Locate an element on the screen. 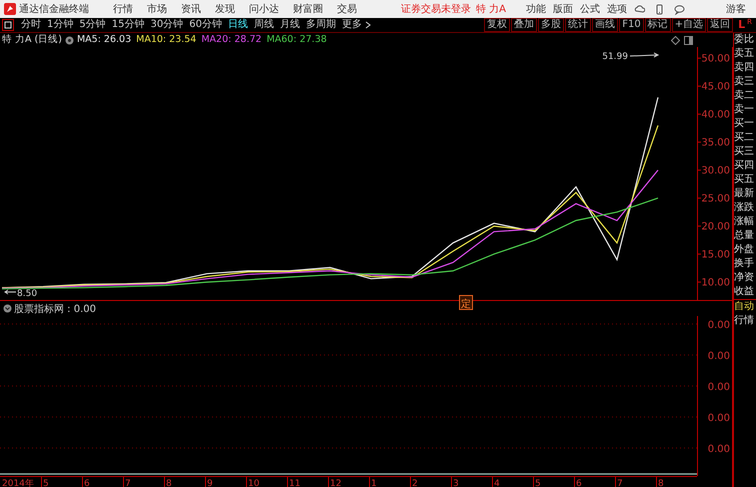 Image resolution: width=756 pixels, height=487 pixels. indicator-value: : 28.72 is located at coordinates (245, 39).